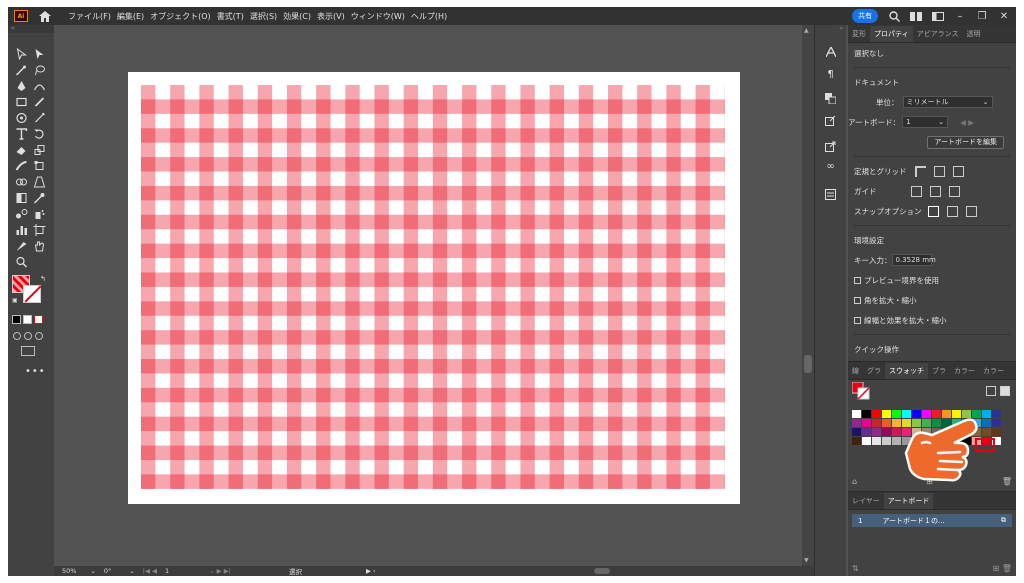 The width and height of the screenshot is (1024, 583). What do you see at coordinates (21, 102) in the screenshot?
I see `rectangle-tool-icon` at bounding box center [21, 102].